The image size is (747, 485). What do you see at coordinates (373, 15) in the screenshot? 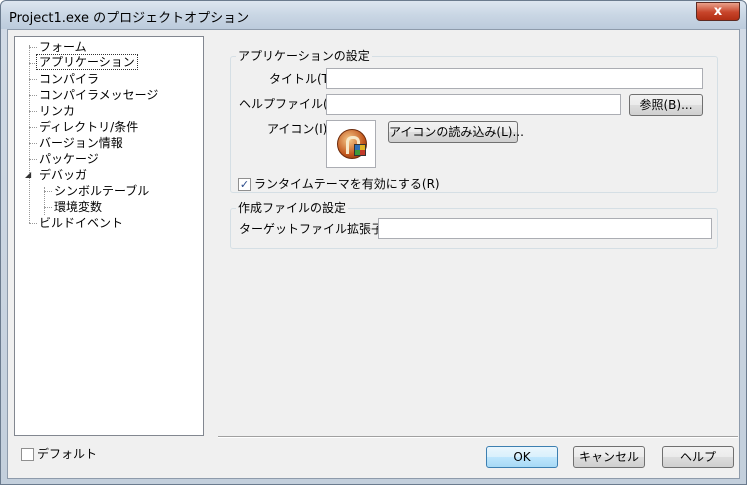
I see `title-bar: Project1.exe のプロジェクトオプション x` at bounding box center [373, 15].